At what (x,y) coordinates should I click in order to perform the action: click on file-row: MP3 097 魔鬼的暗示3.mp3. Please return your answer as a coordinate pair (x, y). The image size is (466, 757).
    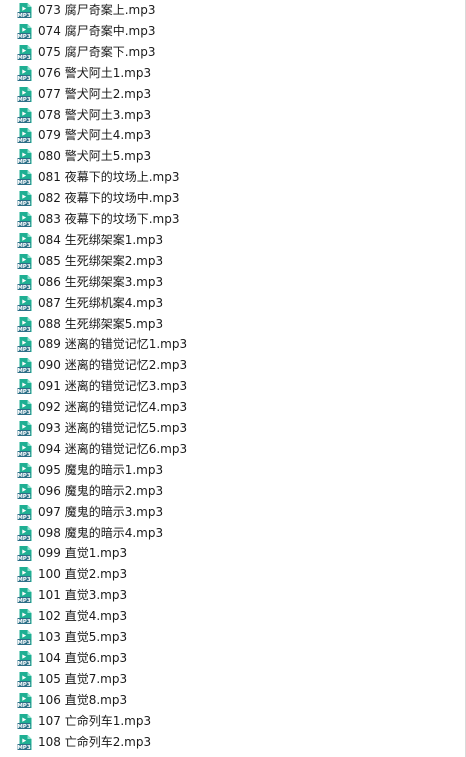
    Looking at the image, I should click on (232, 512).